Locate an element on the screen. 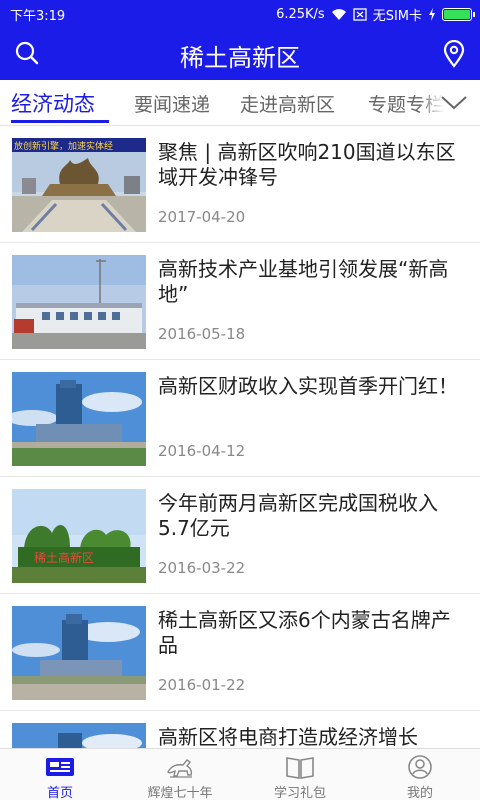  thumb-caption: 稀土高新区 is located at coordinates (64, 557).